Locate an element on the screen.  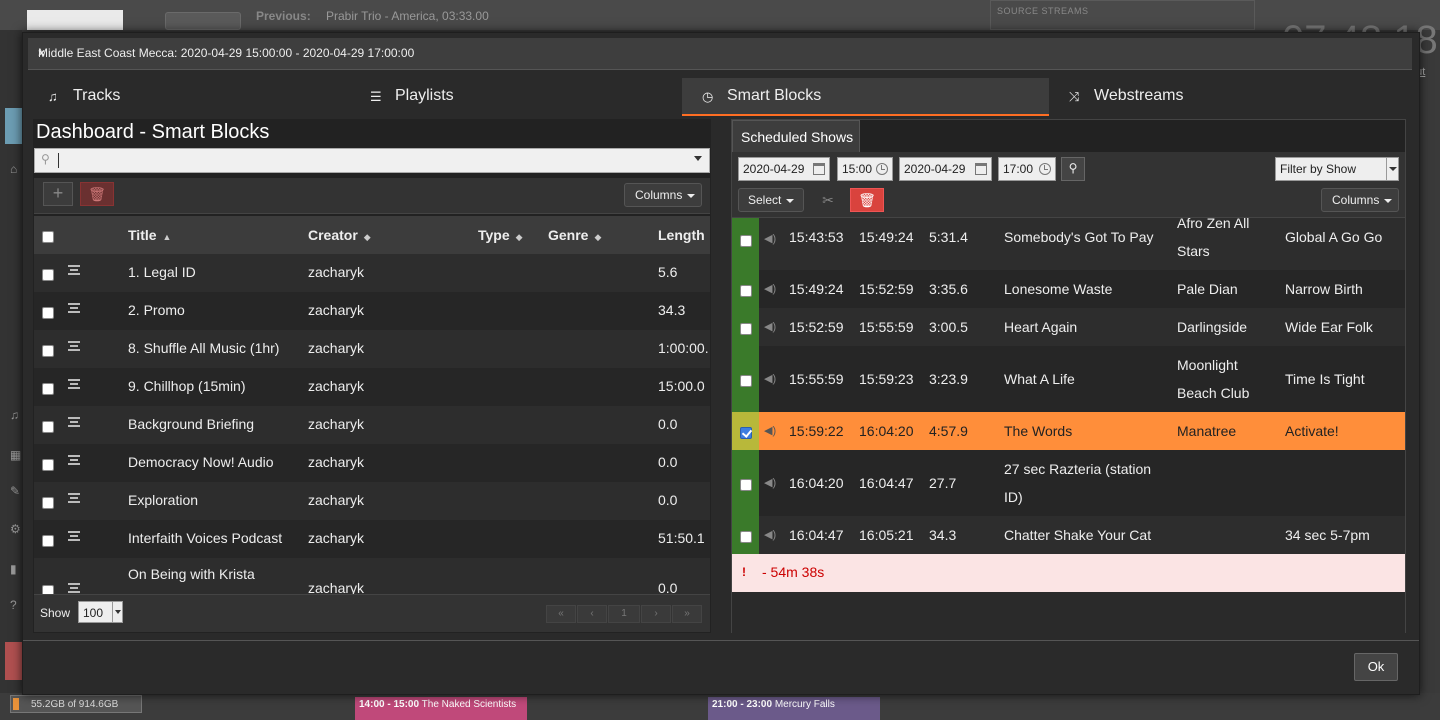
table-row: On Being with Krista zacharyk 0.0 is located at coordinates (372, 576).